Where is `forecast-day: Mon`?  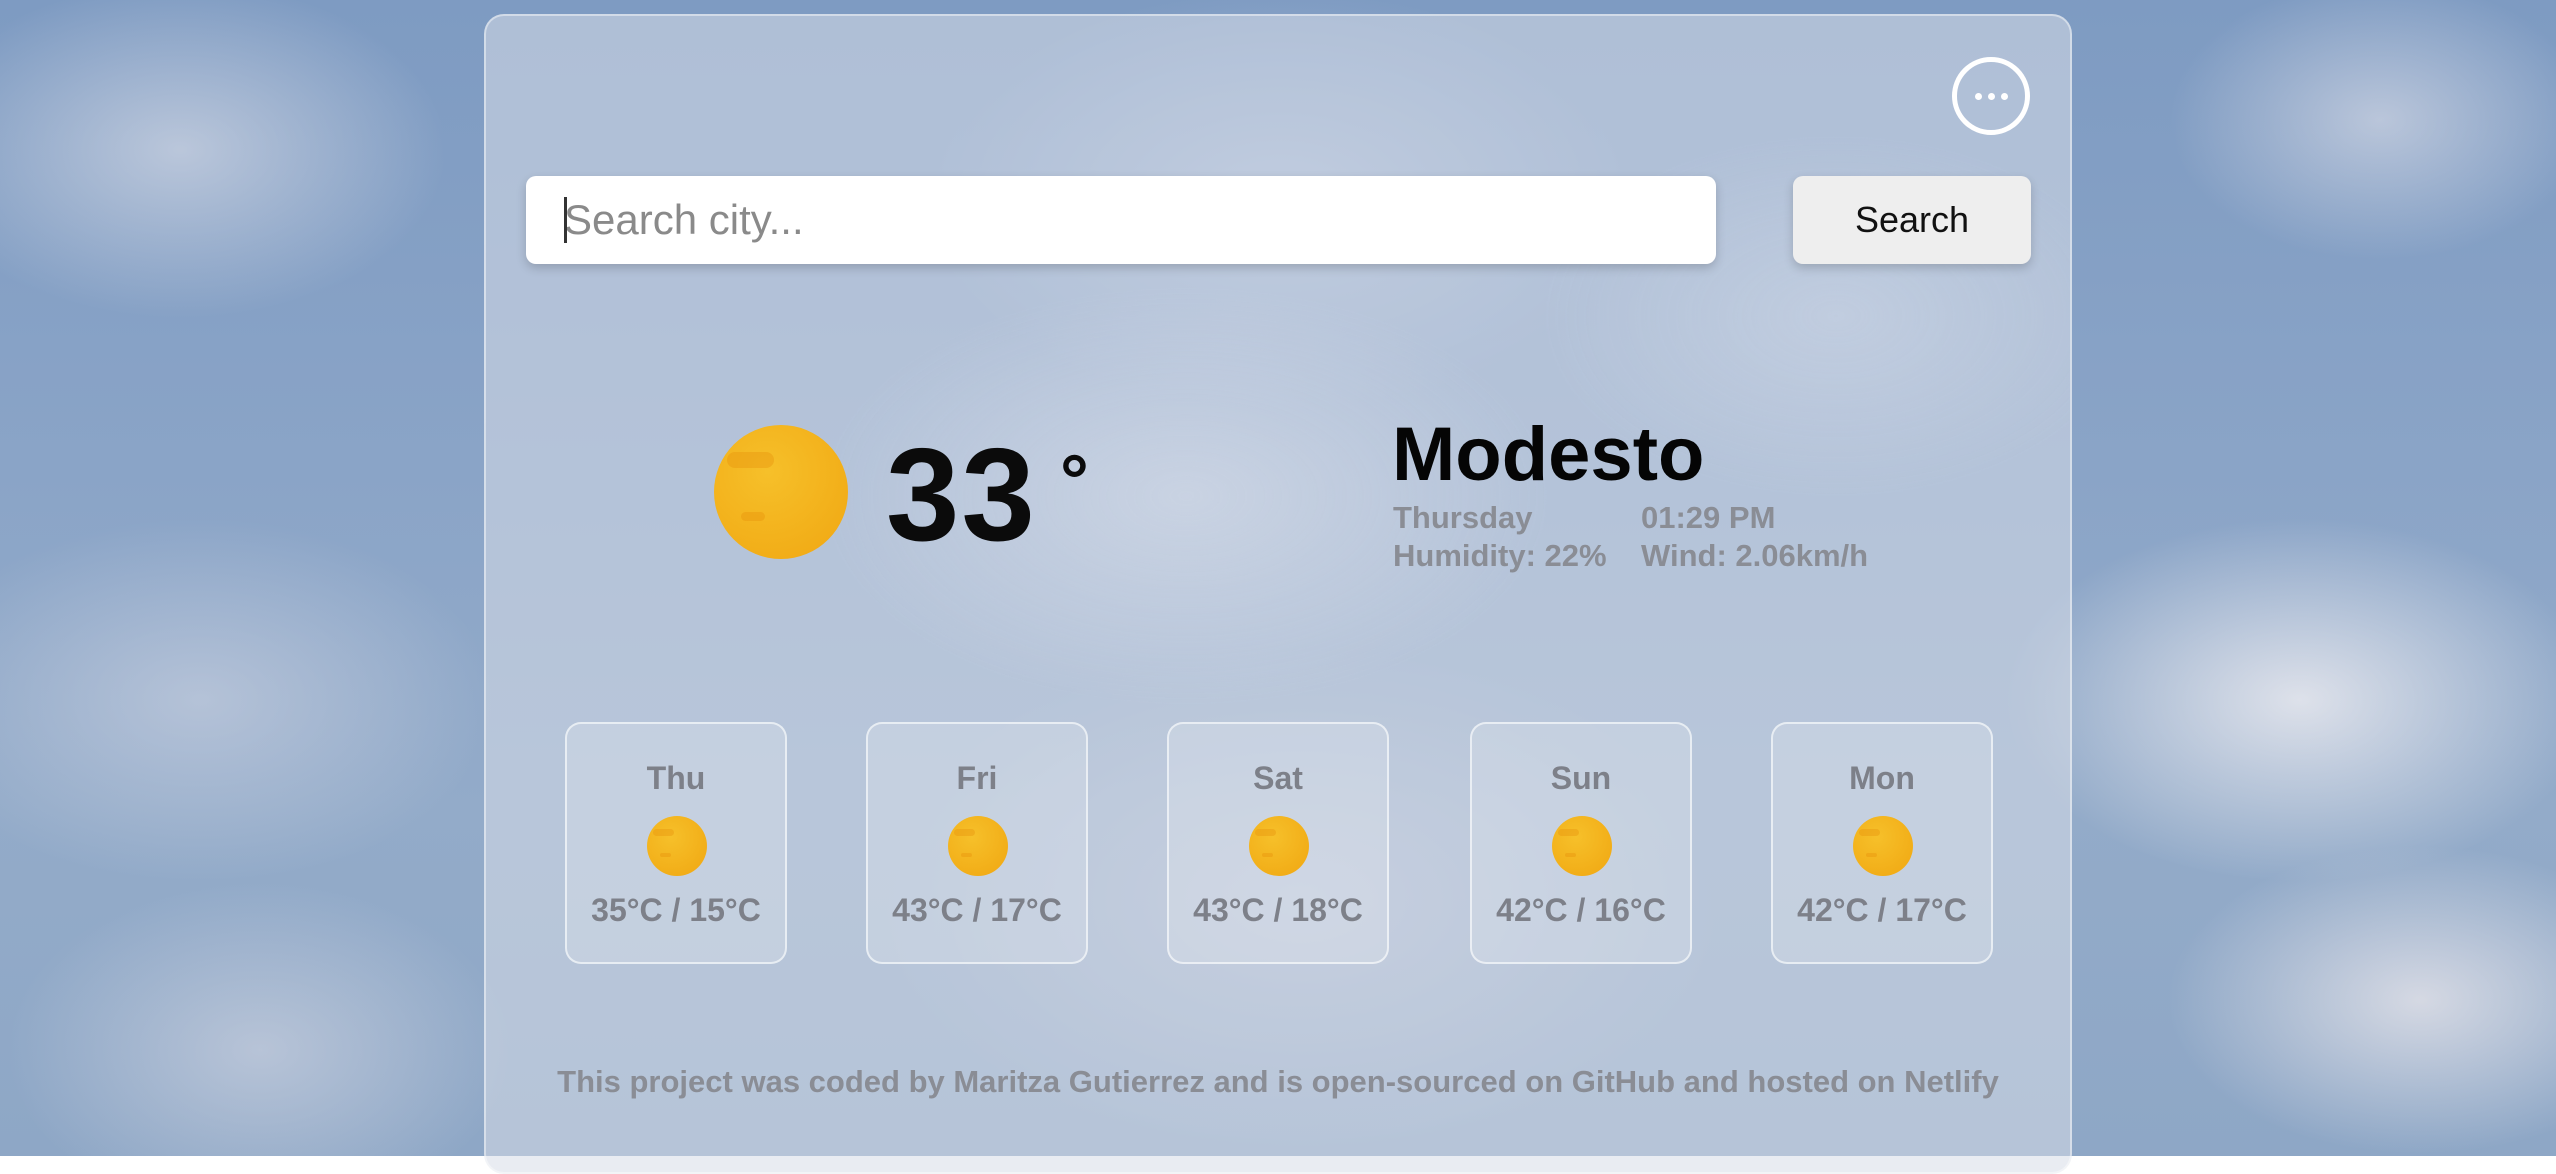
forecast-day: Mon is located at coordinates (1882, 778).